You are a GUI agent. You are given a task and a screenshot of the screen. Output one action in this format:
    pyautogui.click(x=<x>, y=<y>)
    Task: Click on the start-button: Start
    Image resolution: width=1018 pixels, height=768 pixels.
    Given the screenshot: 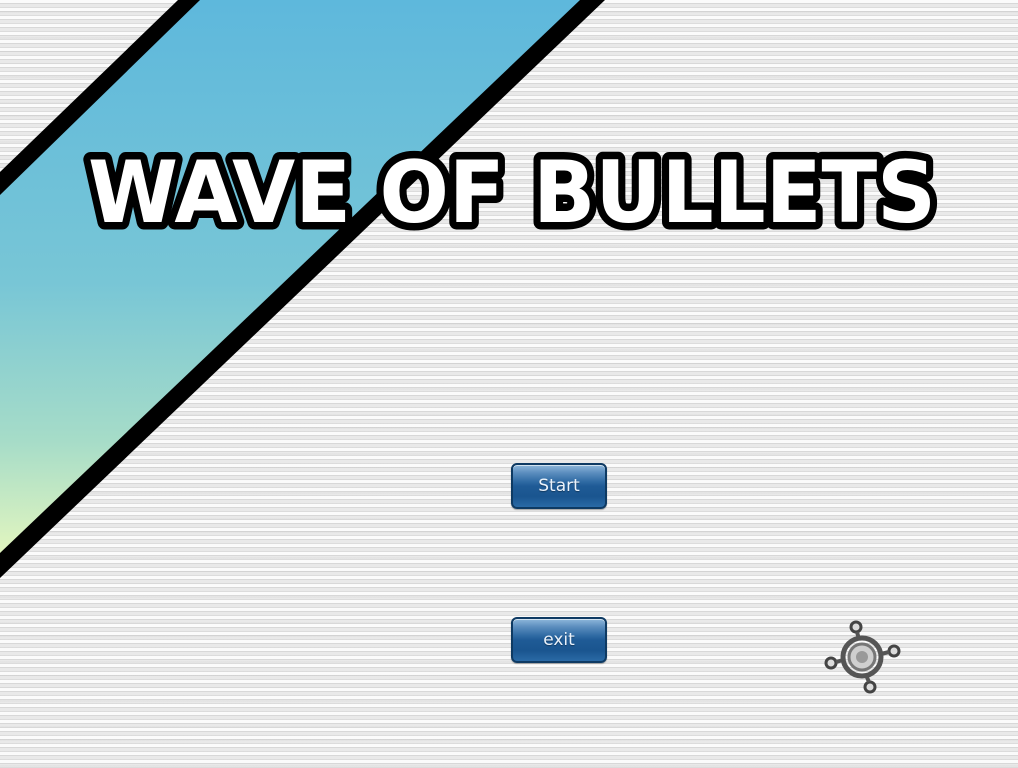 What is the action you would take?
    pyautogui.click(x=559, y=486)
    